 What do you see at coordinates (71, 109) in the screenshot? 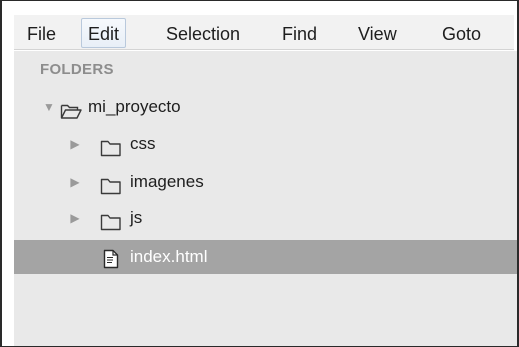
I see `folder-open-icon` at bounding box center [71, 109].